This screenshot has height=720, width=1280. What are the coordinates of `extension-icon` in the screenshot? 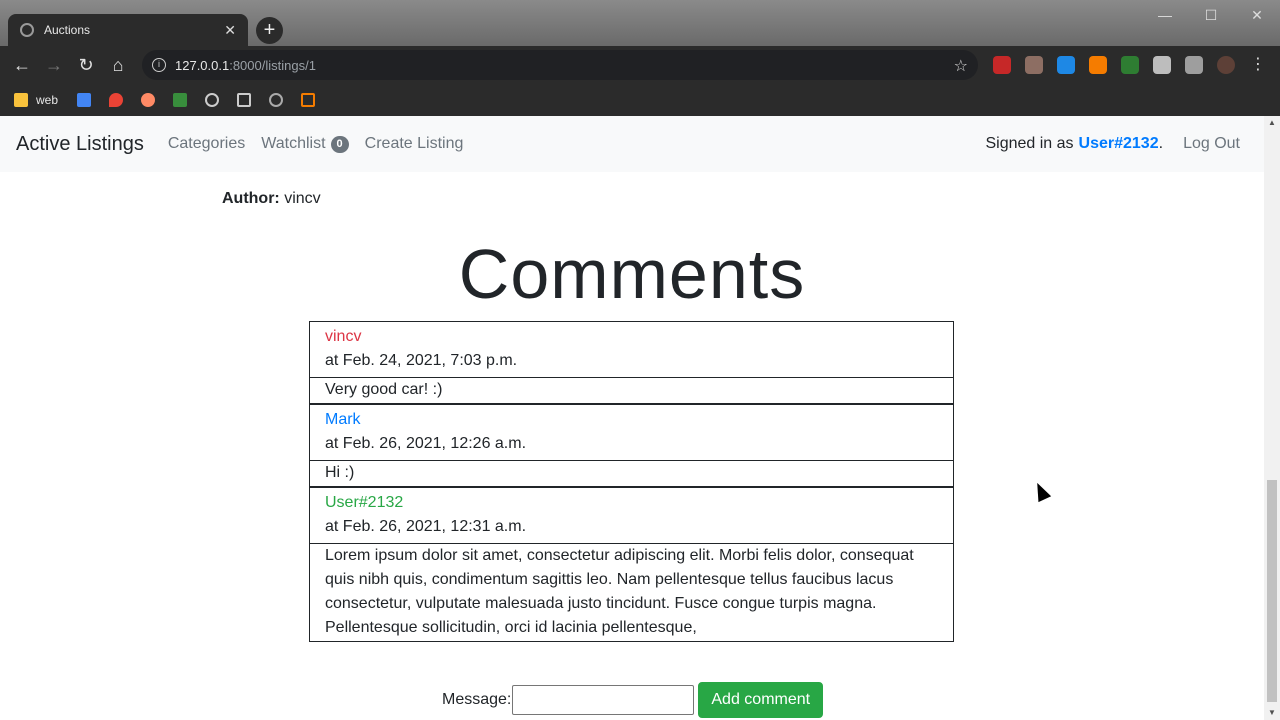 It's located at (1034, 65).